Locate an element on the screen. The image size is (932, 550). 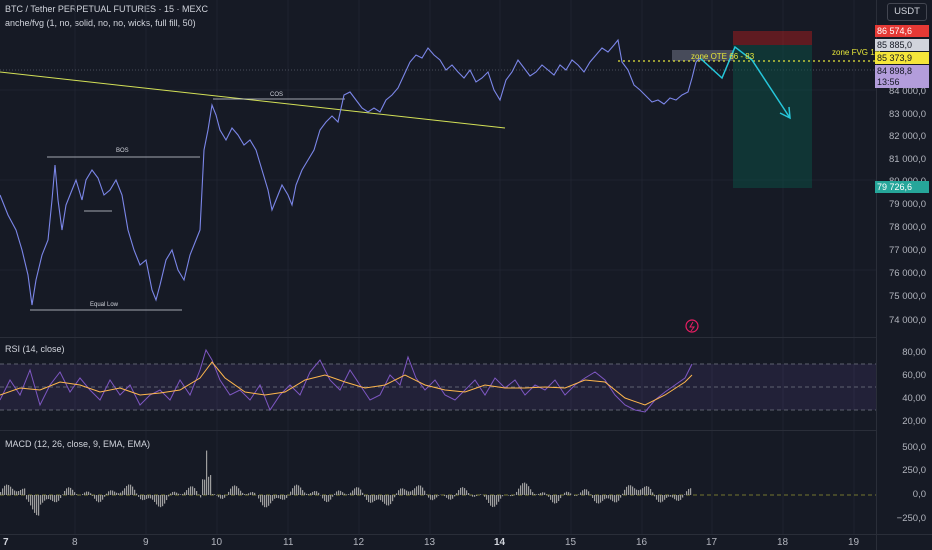
pane-separator-macd is located at coordinates (438, 430).